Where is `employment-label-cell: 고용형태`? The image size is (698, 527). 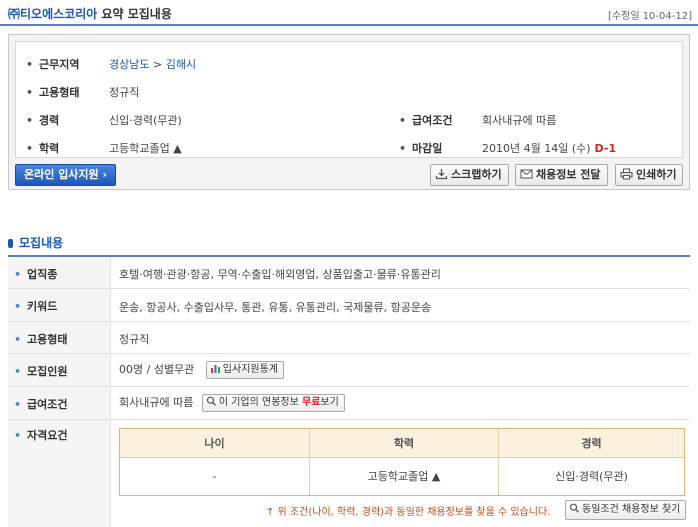
employment-label-cell: 고용형태 is located at coordinates (59, 337).